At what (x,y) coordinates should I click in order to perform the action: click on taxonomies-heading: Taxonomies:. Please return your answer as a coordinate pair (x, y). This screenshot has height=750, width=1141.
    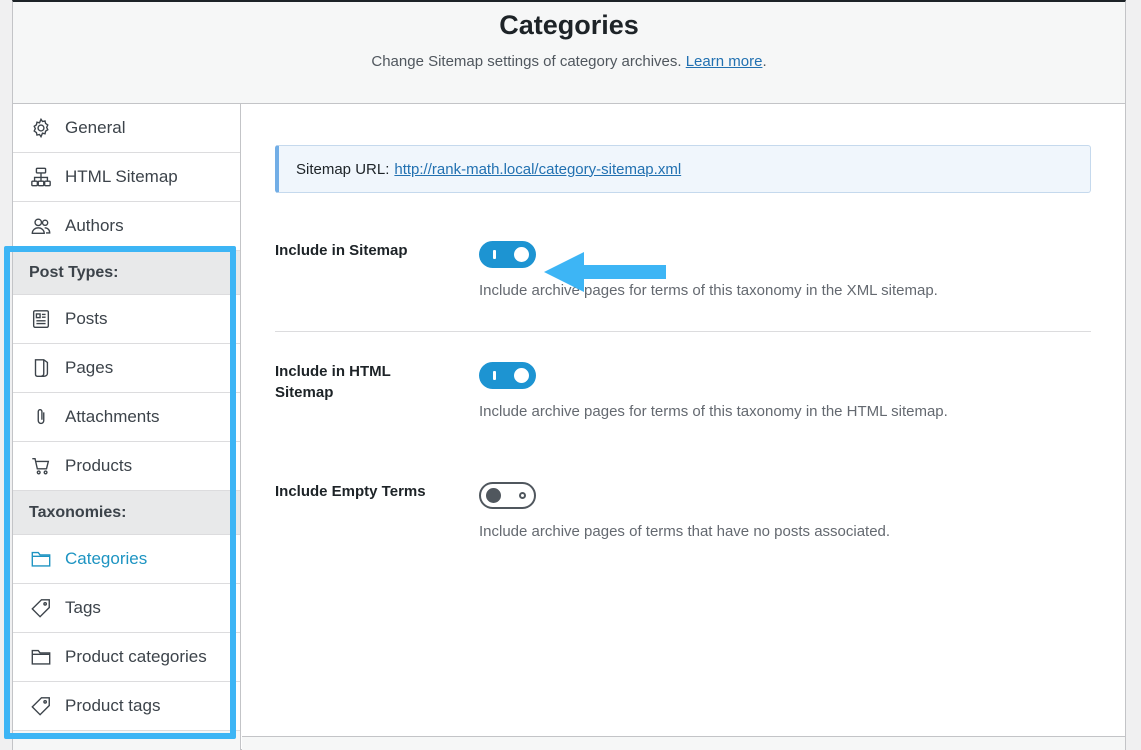
    Looking at the image, I should click on (126, 513).